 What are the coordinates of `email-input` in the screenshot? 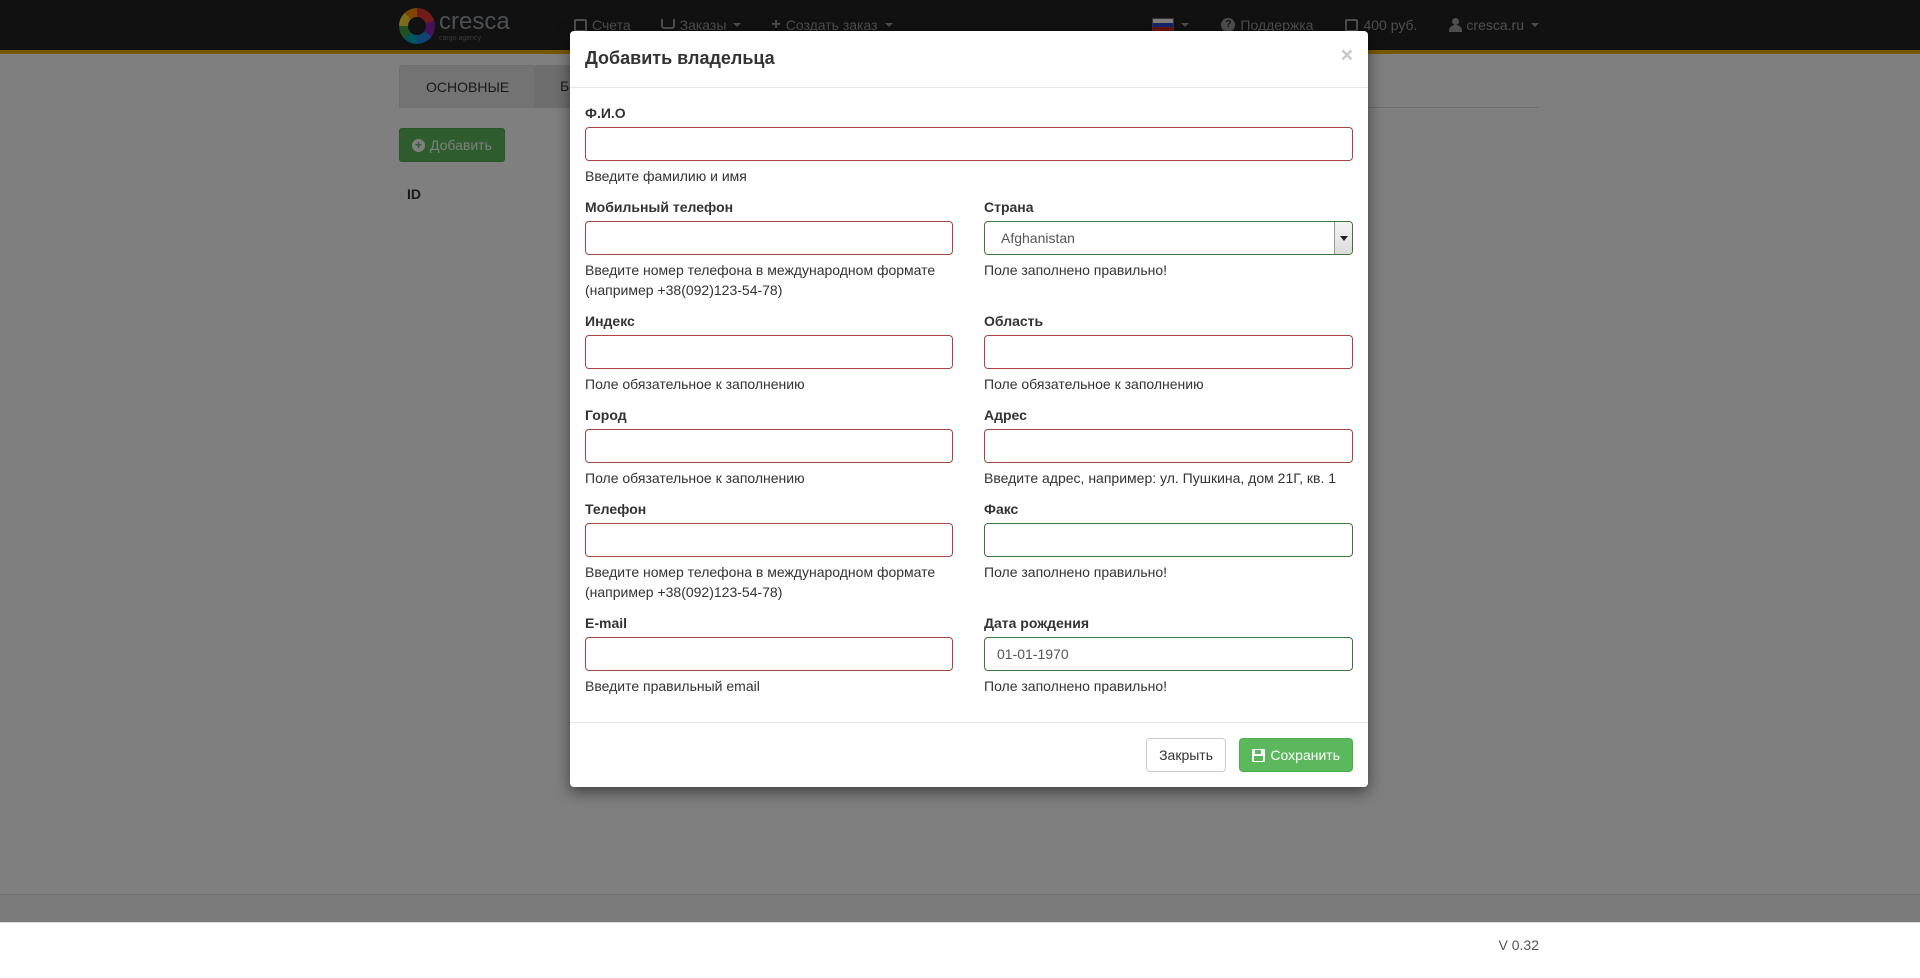 It's located at (769, 654).